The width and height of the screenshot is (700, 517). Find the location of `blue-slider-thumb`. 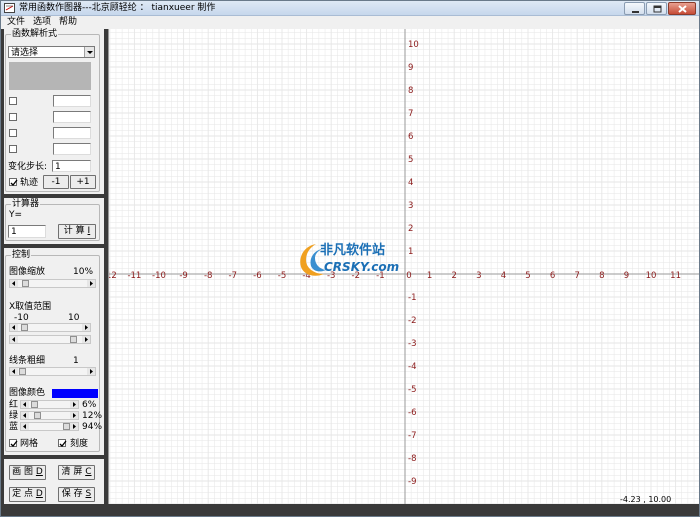

blue-slider-thumb is located at coordinates (66, 426).